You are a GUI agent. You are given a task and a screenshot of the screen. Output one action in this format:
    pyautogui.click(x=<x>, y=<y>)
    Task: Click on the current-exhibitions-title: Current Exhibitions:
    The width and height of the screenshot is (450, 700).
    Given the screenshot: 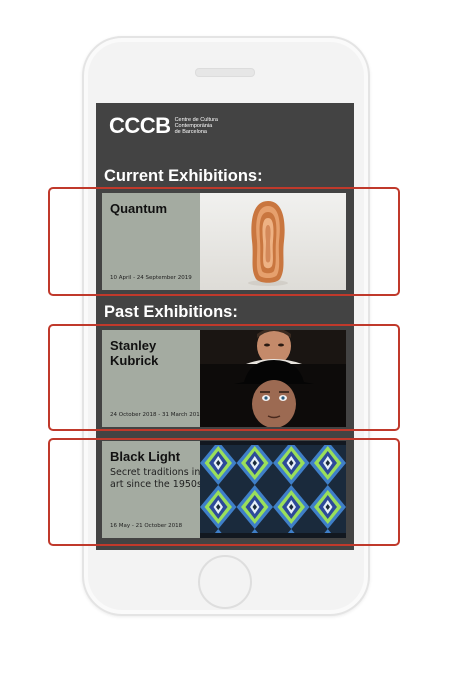 What is the action you would take?
    pyautogui.click(x=183, y=176)
    